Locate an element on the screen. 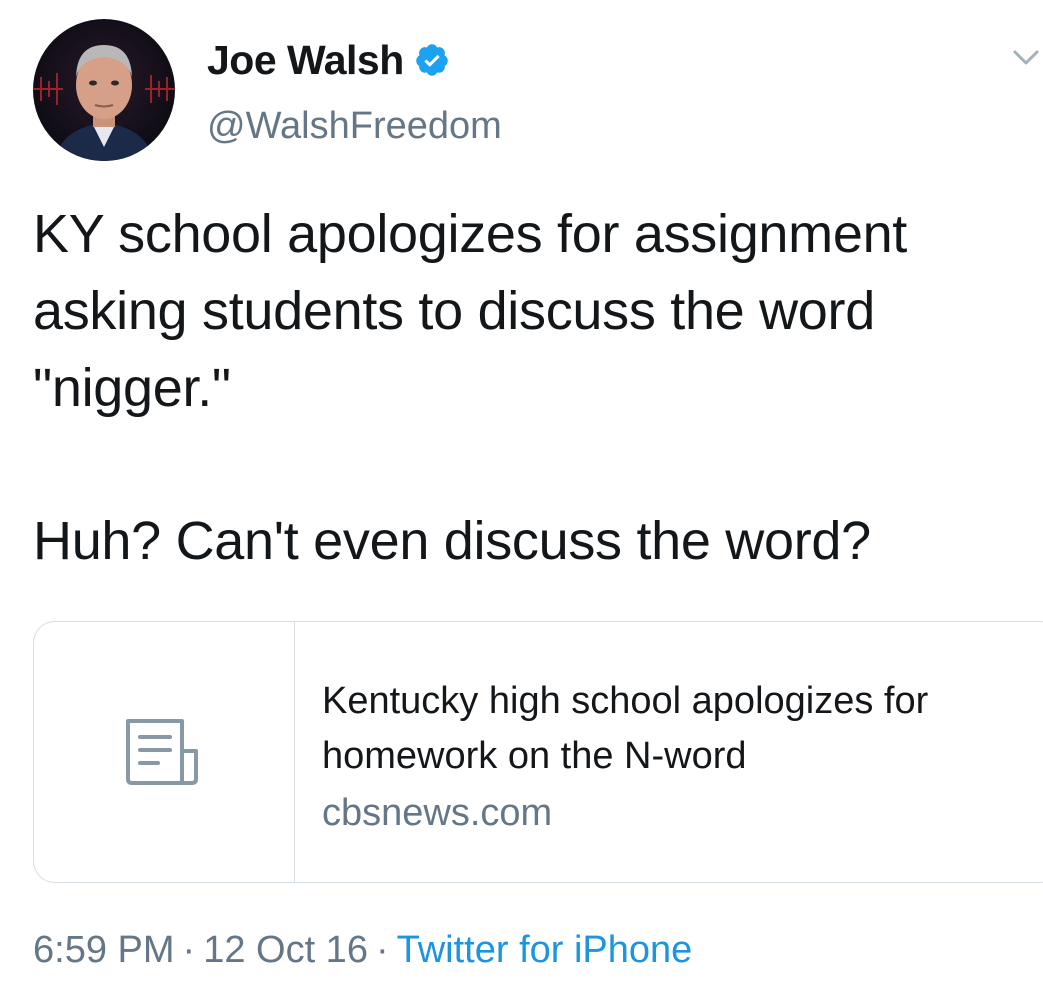 The image size is (1043, 1008). link-card-thumbnail is located at coordinates (164, 752).